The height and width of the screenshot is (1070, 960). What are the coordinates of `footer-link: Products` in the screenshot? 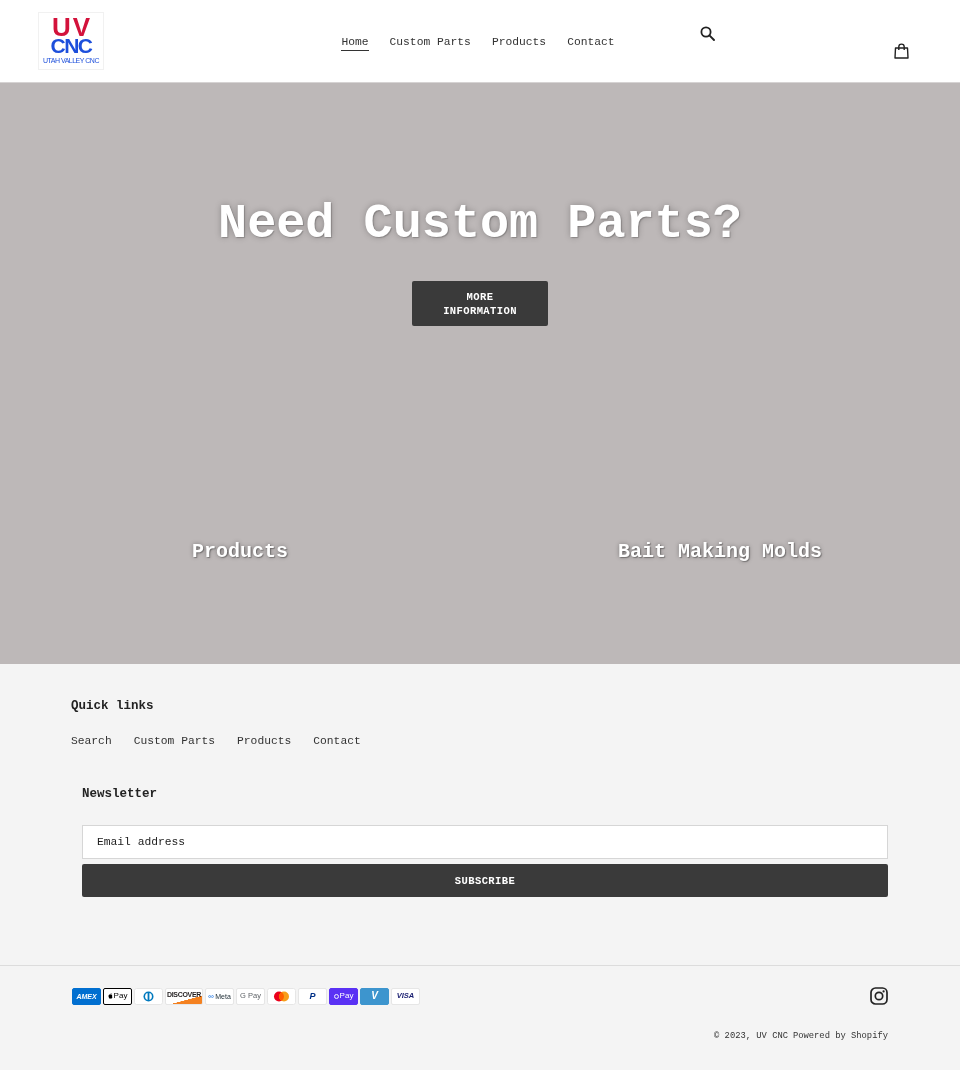 It's located at (264, 741).